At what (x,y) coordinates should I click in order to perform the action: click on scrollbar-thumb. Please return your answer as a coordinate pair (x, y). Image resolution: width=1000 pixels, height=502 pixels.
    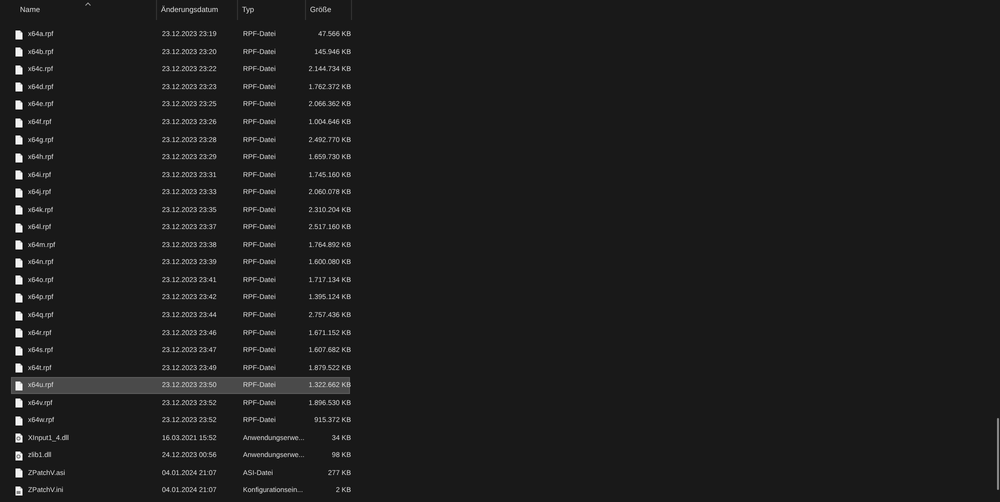
    Looking at the image, I should click on (998, 454).